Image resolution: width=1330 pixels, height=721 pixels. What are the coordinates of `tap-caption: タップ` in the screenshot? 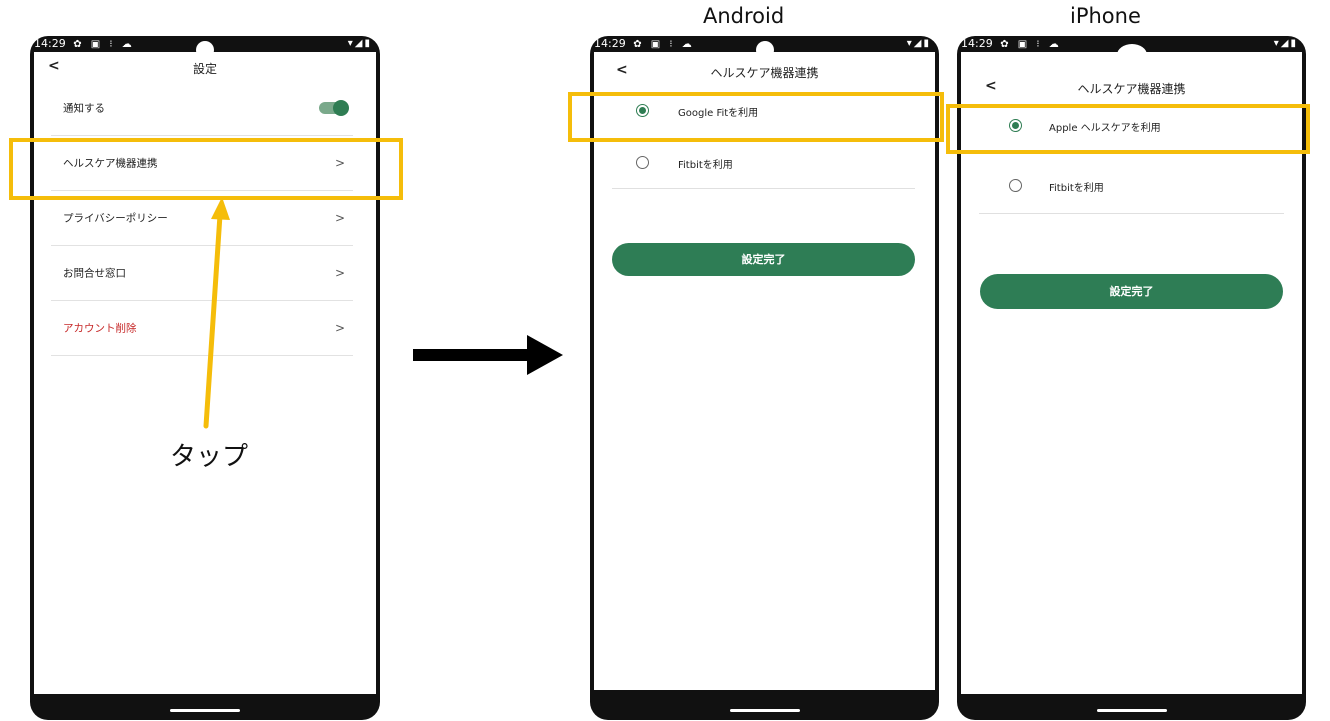 It's located at (209, 457).